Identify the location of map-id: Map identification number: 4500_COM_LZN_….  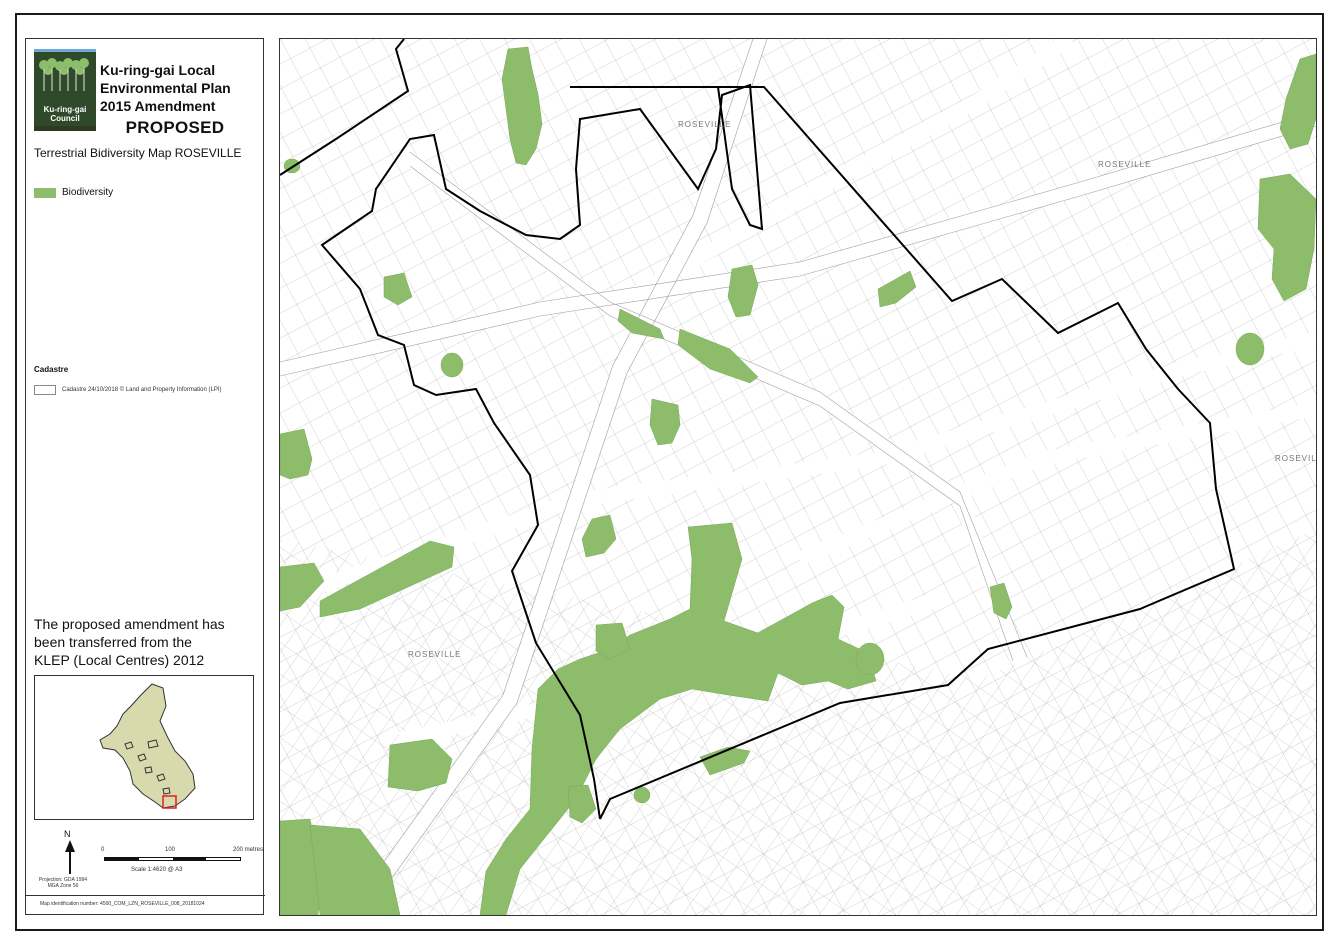
(122, 904).